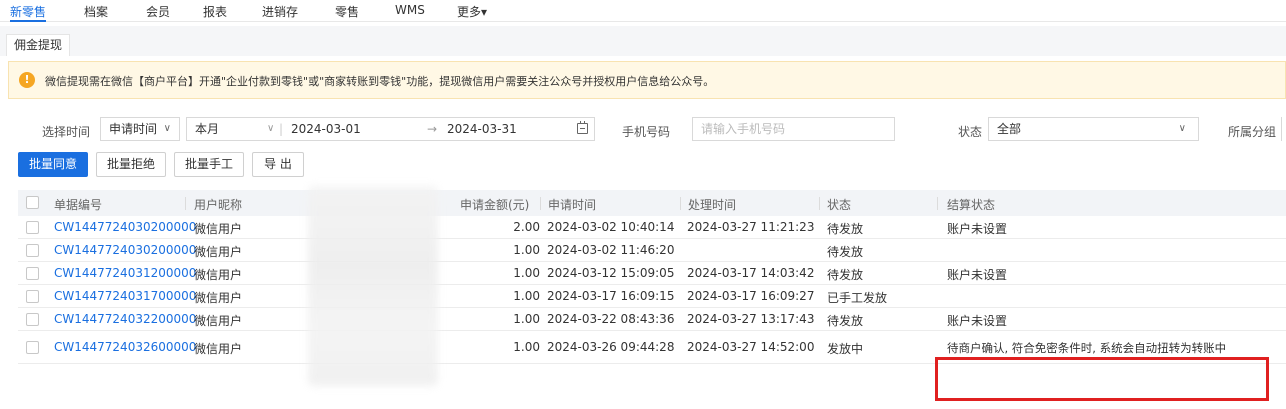 This screenshot has height=409, width=1286. What do you see at coordinates (1093, 129) in the screenshot?
I see `status-select: 全部 ∨` at bounding box center [1093, 129].